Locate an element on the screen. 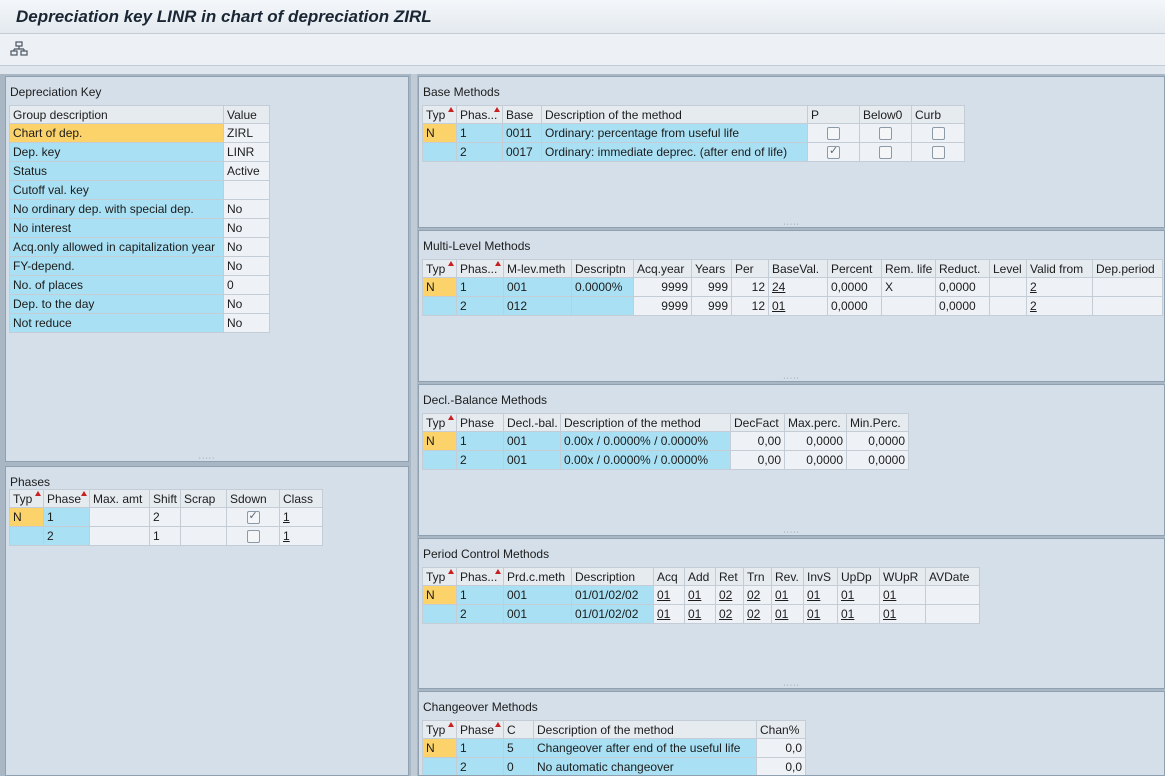  decfact-cell: 0,00 is located at coordinates (757, 460).